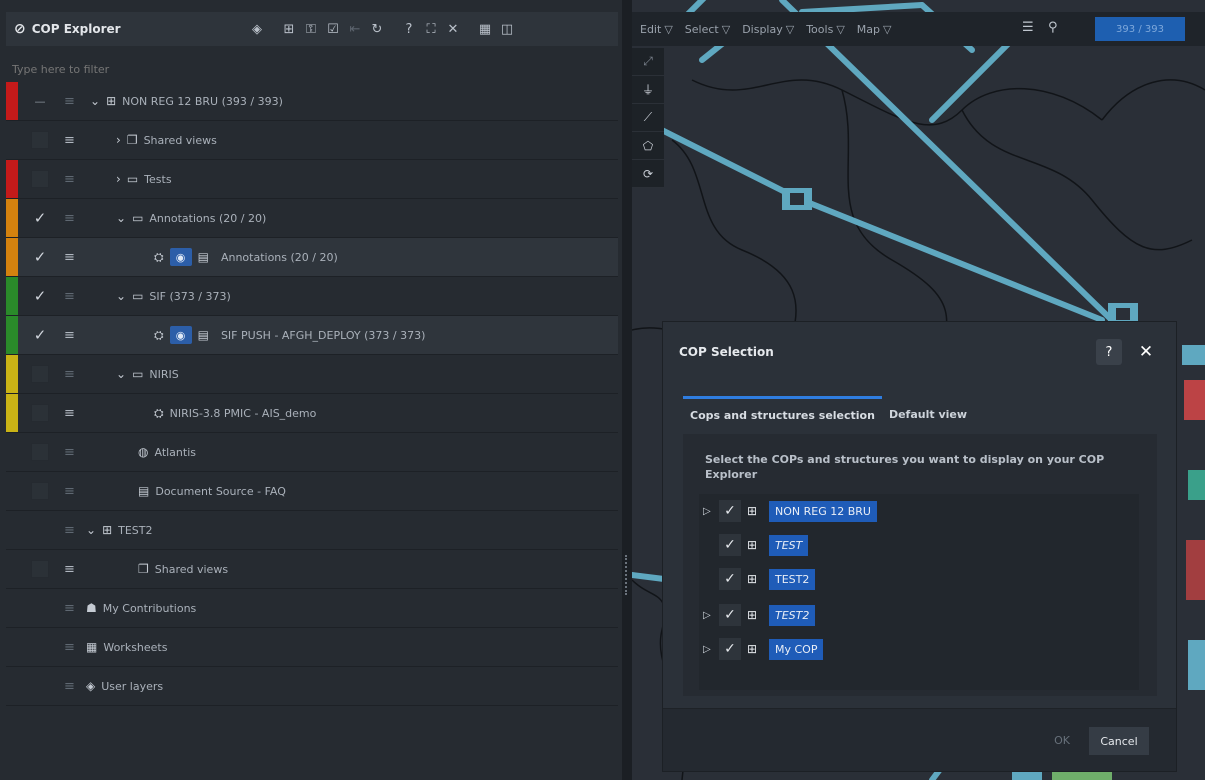 The image size is (1205, 780). I want to click on polygon-tool-icon: ⬠, so click(648, 146).